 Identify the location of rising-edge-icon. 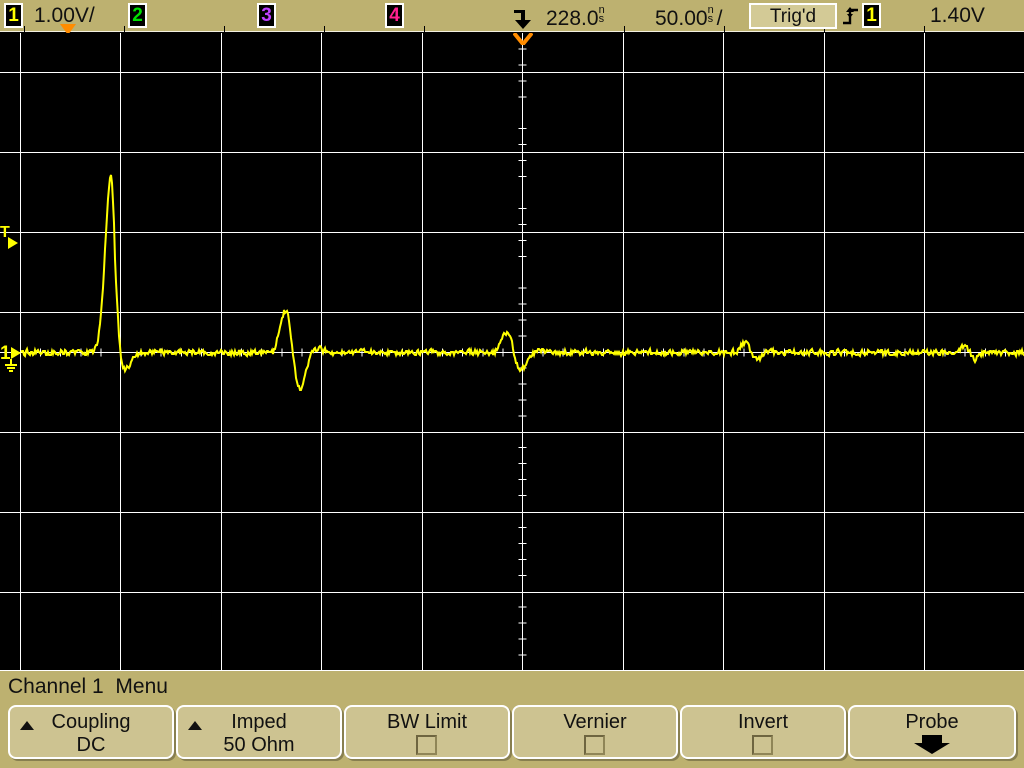
(851, 16).